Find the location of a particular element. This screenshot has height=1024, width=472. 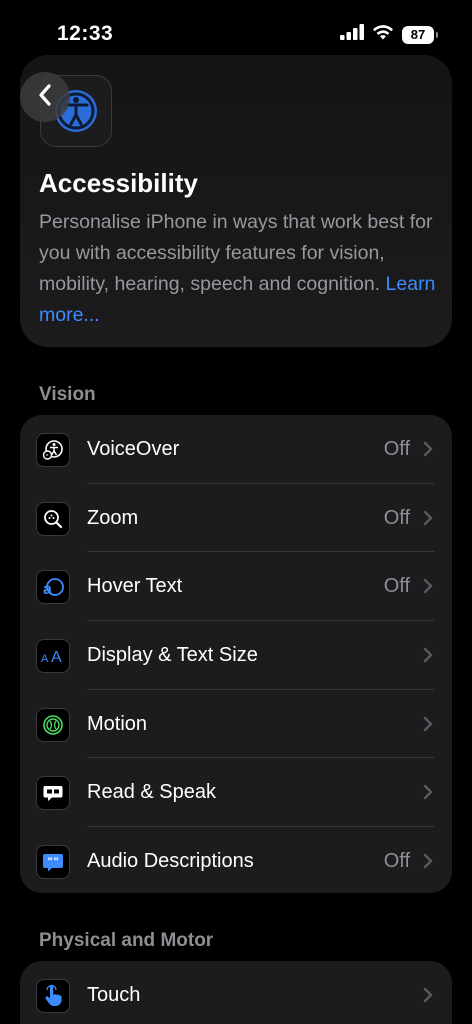

battery-level: 87 is located at coordinates (418, 34).